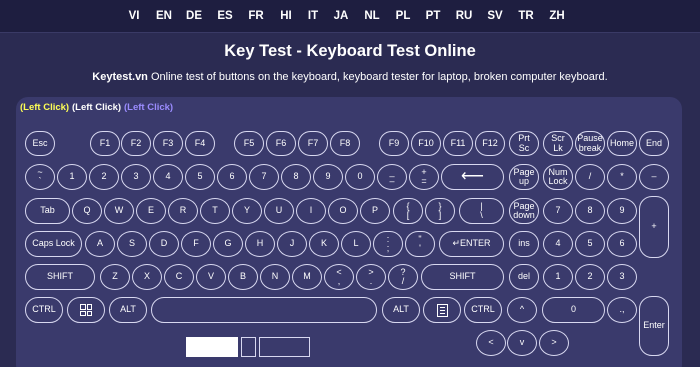 The height and width of the screenshot is (367, 700). I want to click on period-key: > ., so click(371, 277).